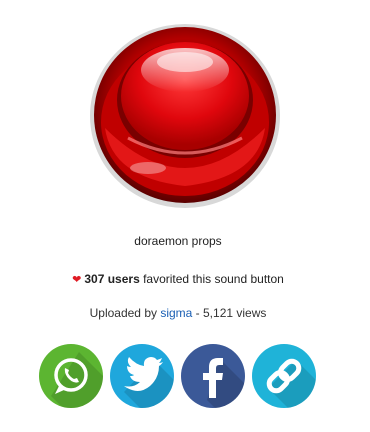 The width and height of the screenshot is (370, 432). I want to click on share-twitter-button, so click(142, 376).